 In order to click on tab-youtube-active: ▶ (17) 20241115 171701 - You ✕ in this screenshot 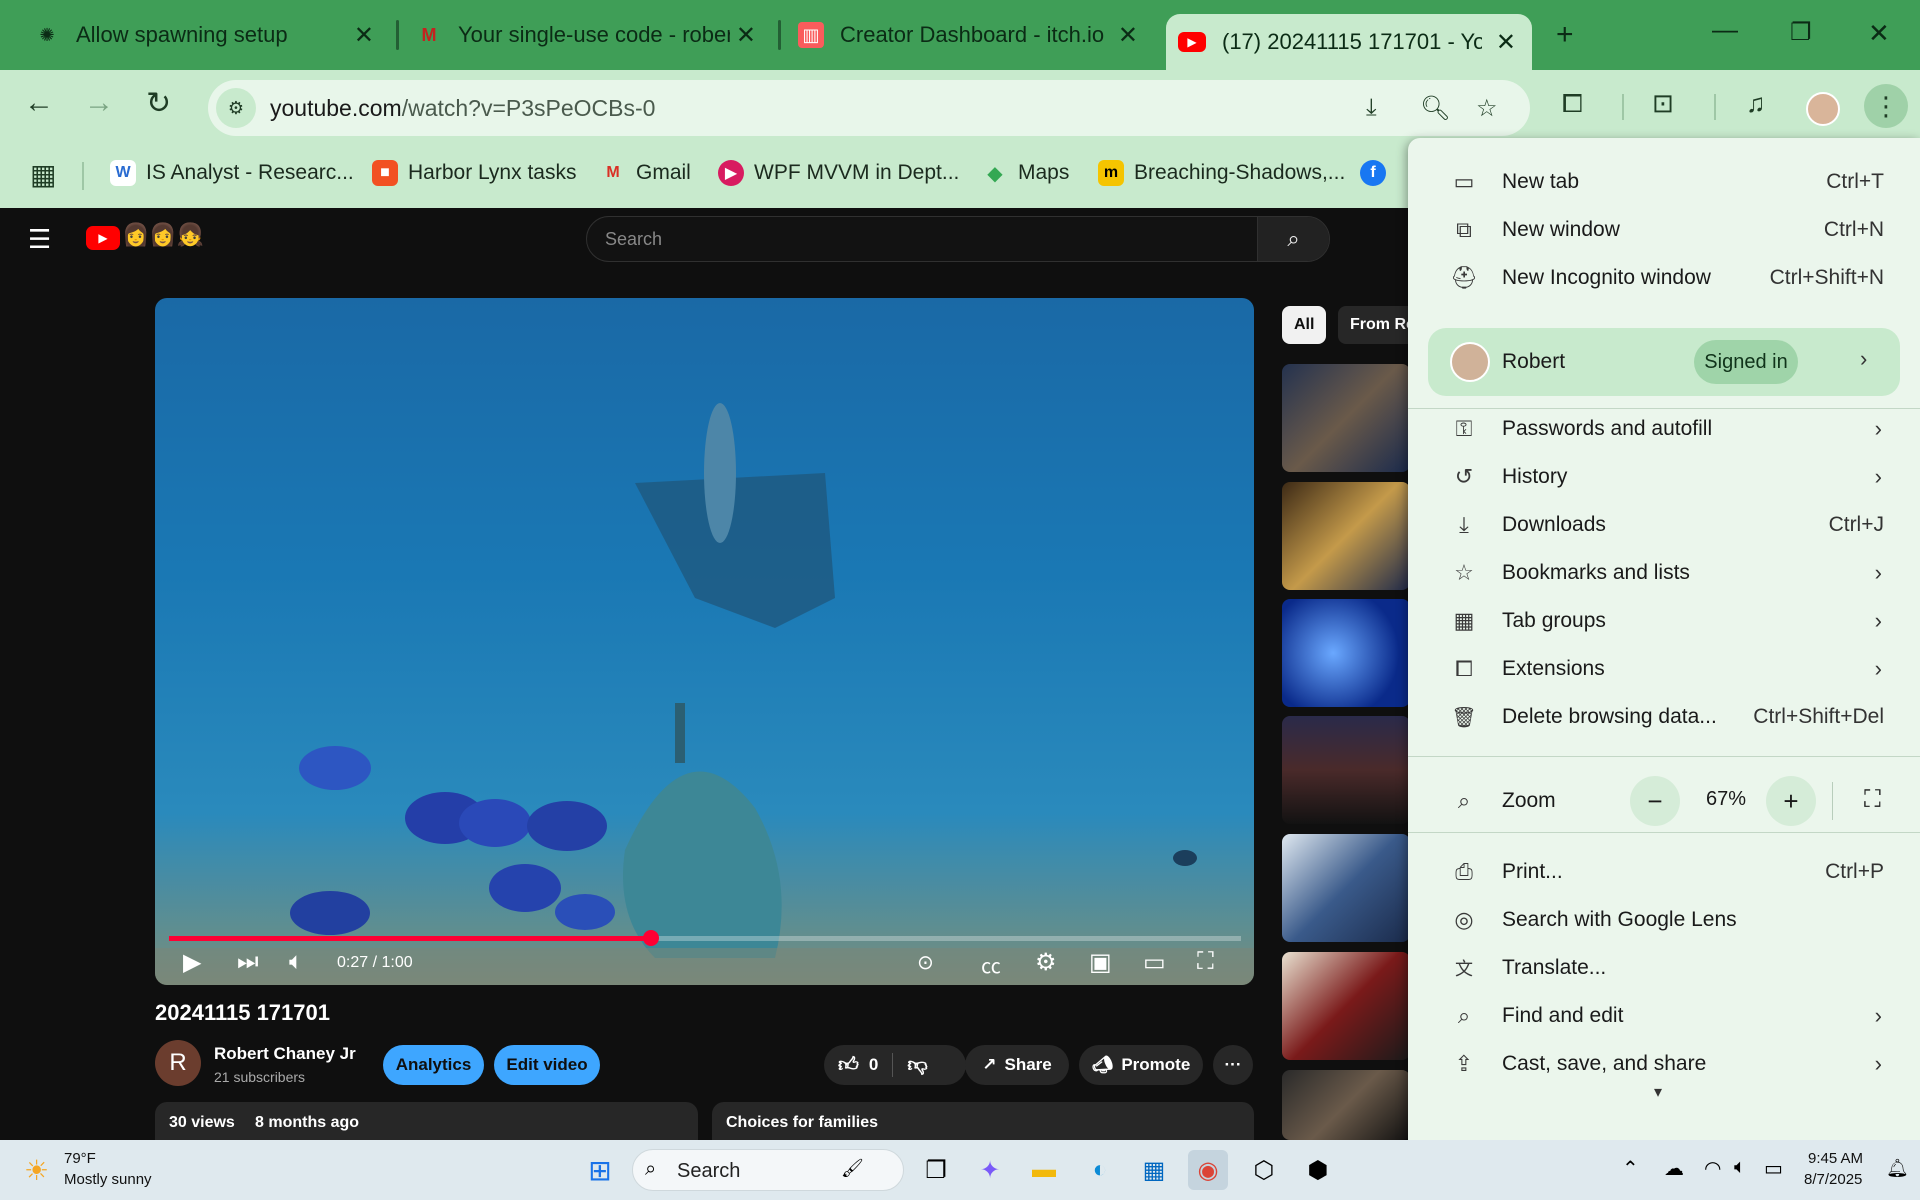, I will do `click(1349, 42)`.